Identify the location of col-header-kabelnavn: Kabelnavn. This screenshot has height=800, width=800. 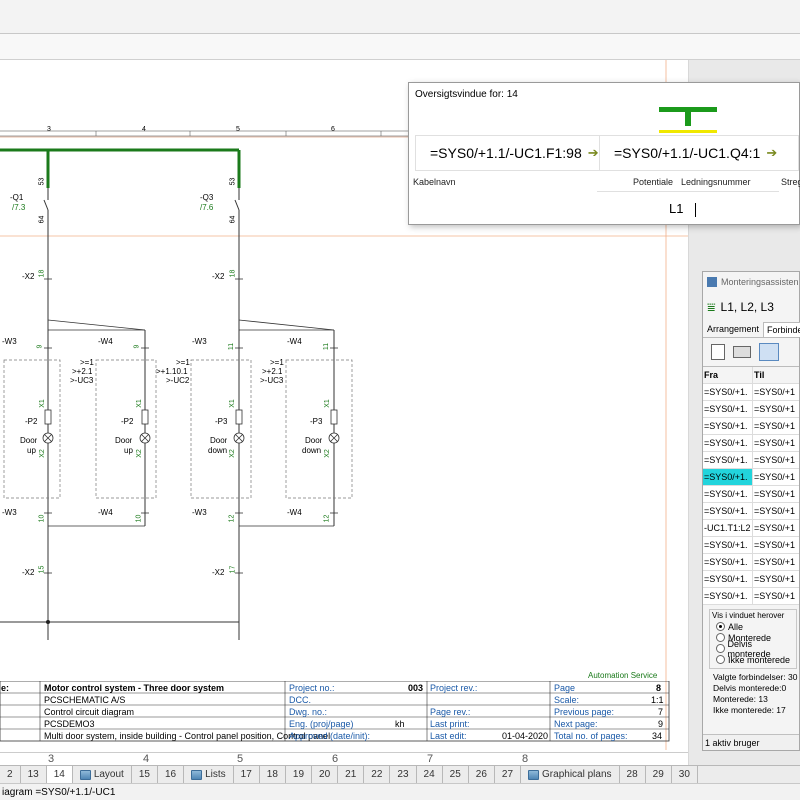
(434, 182).